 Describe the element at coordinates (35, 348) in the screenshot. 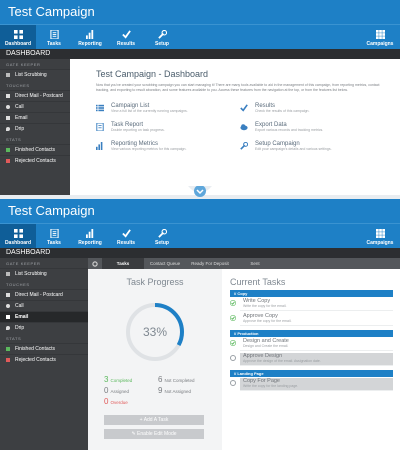

I see `sidebar-item-label: Finished Contacts` at that location.